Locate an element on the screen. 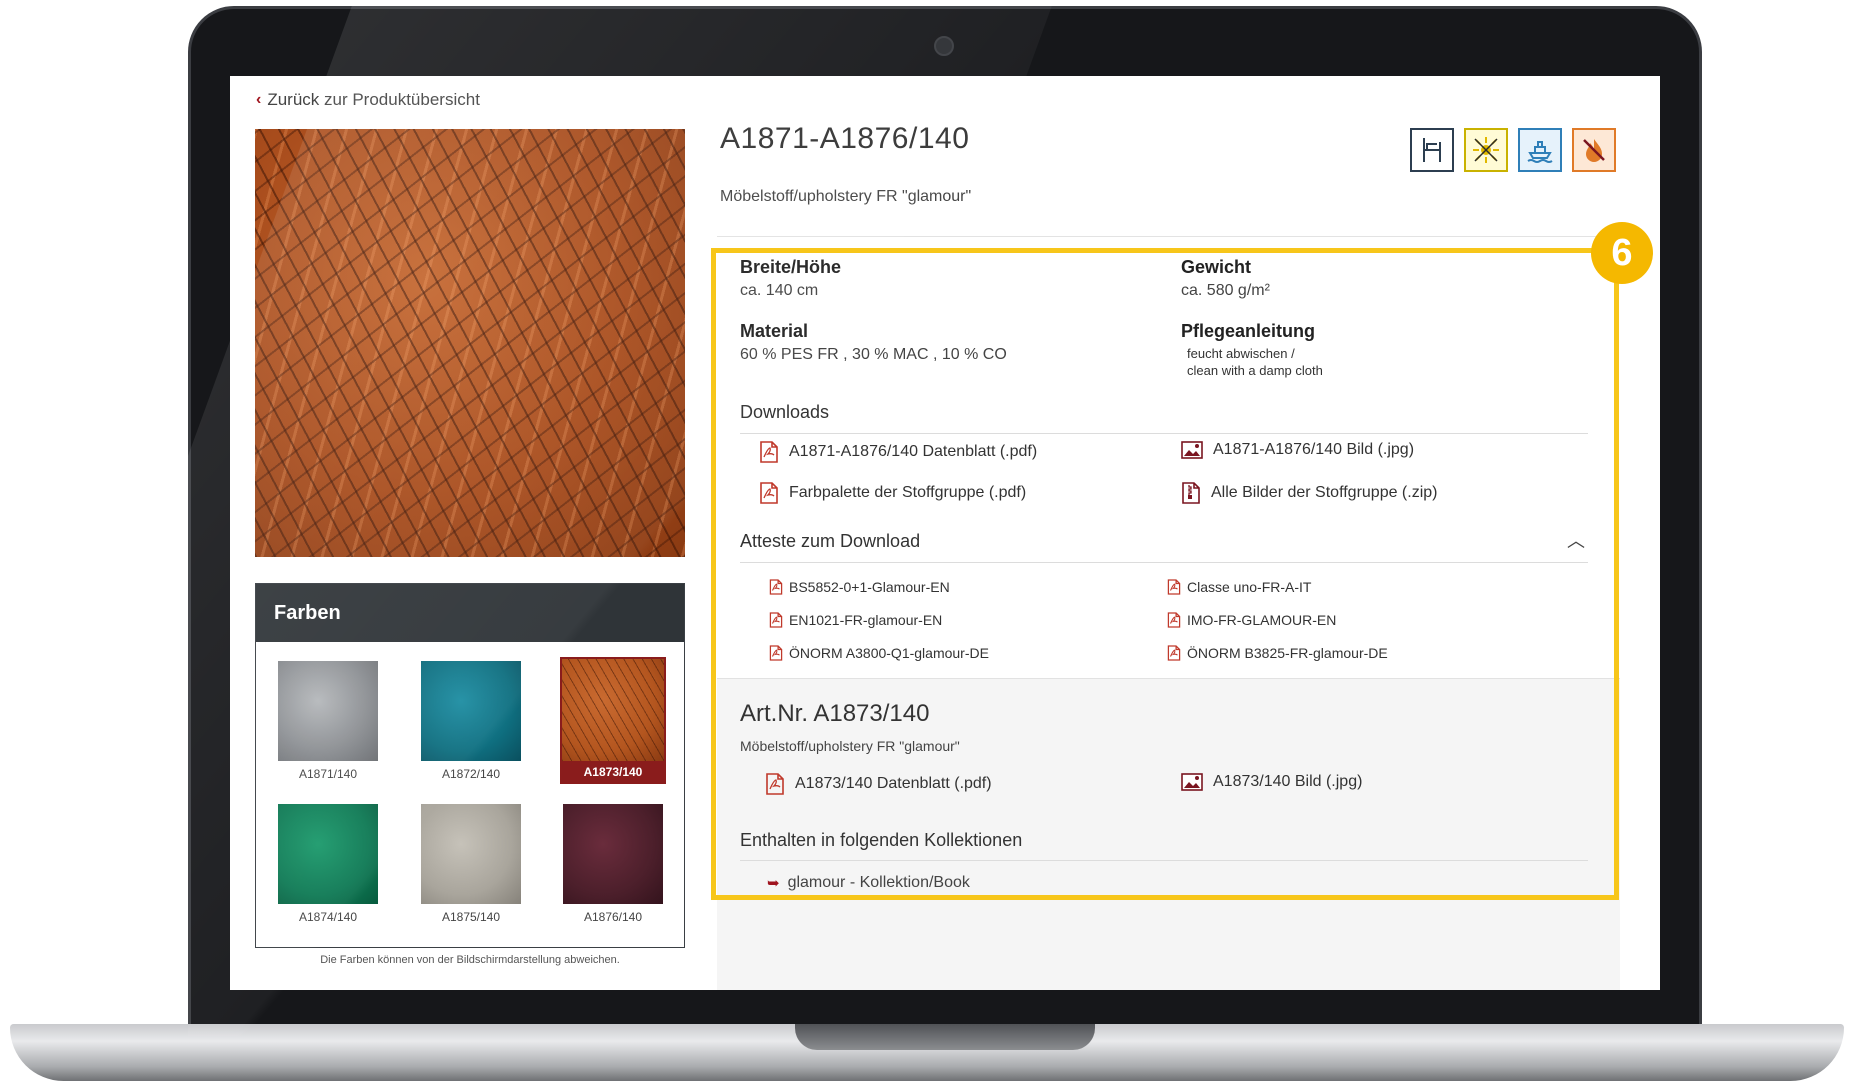 The height and width of the screenshot is (1081, 1854). breite-value: ca. 140 cm is located at coordinates (779, 290).